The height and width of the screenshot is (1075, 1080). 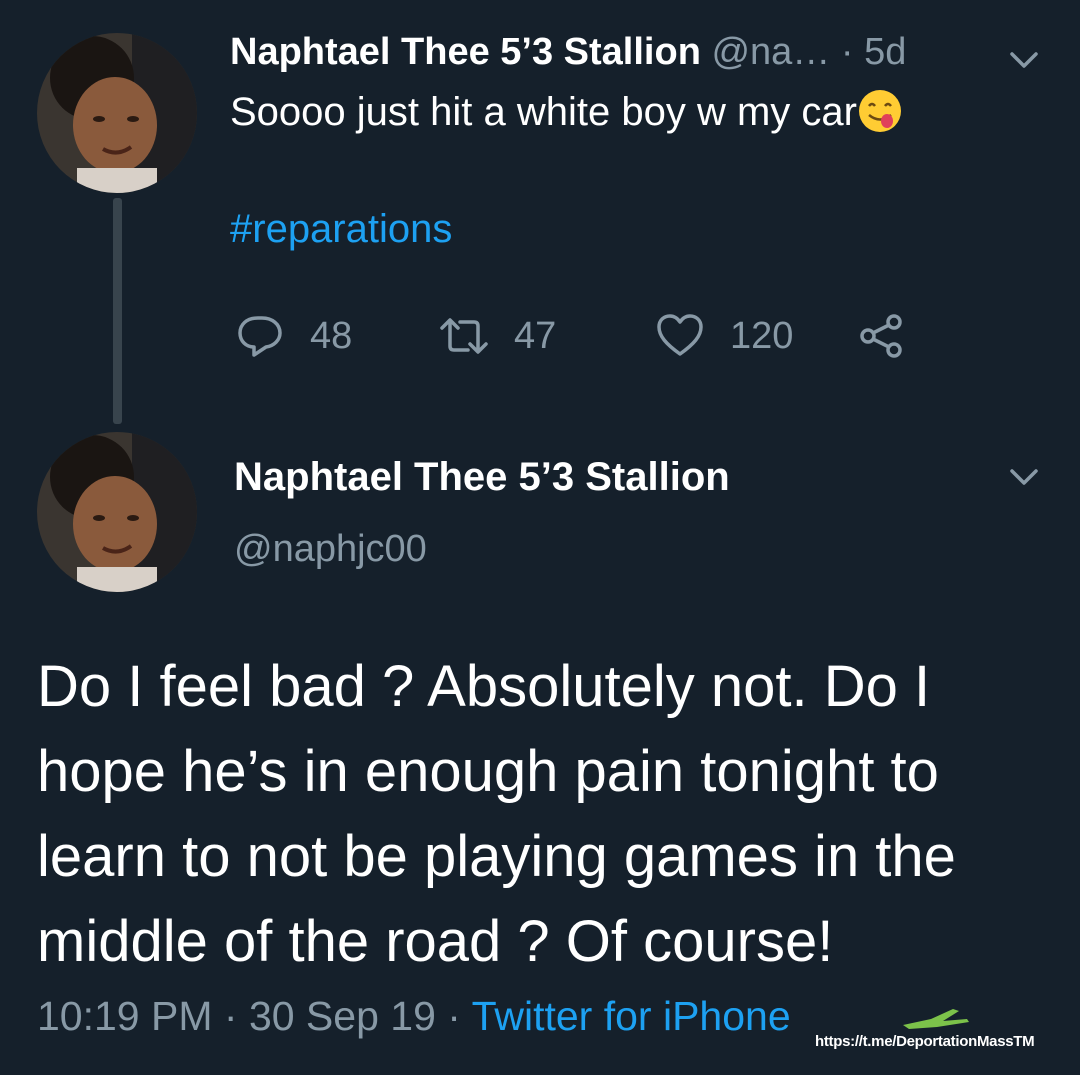 What do you see at coordinates (125, 1016) in the screenshot?
I see `tweet2-time: 10:19 PM` at bounding box center [125, 1016].